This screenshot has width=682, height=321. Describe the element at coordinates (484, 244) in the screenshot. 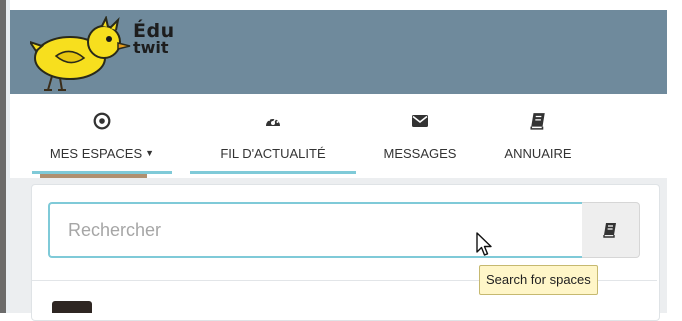

I see `mouse-cursor-icon` at that location.